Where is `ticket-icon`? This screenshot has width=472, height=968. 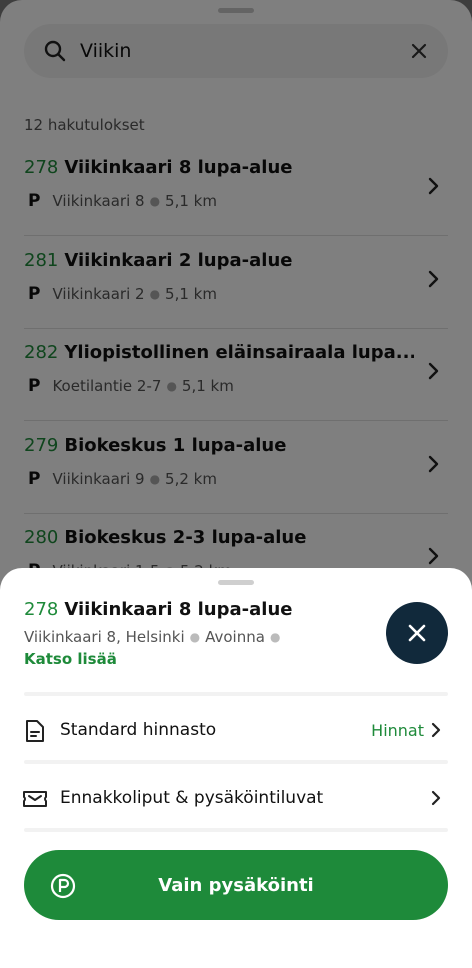
ticket-icon is located at coordinates (35, 799).